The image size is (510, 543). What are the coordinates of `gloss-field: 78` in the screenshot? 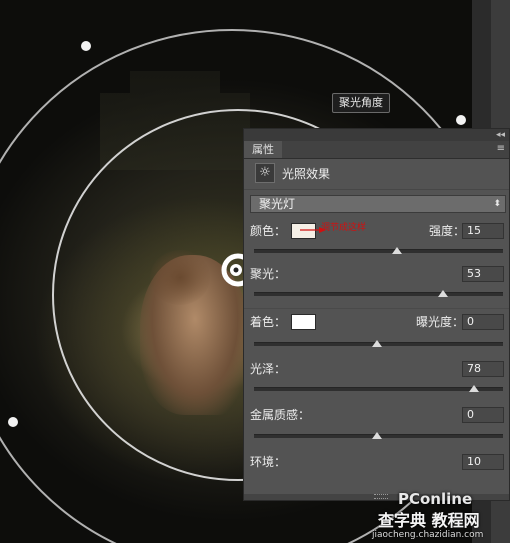 It's located at (483, 369).